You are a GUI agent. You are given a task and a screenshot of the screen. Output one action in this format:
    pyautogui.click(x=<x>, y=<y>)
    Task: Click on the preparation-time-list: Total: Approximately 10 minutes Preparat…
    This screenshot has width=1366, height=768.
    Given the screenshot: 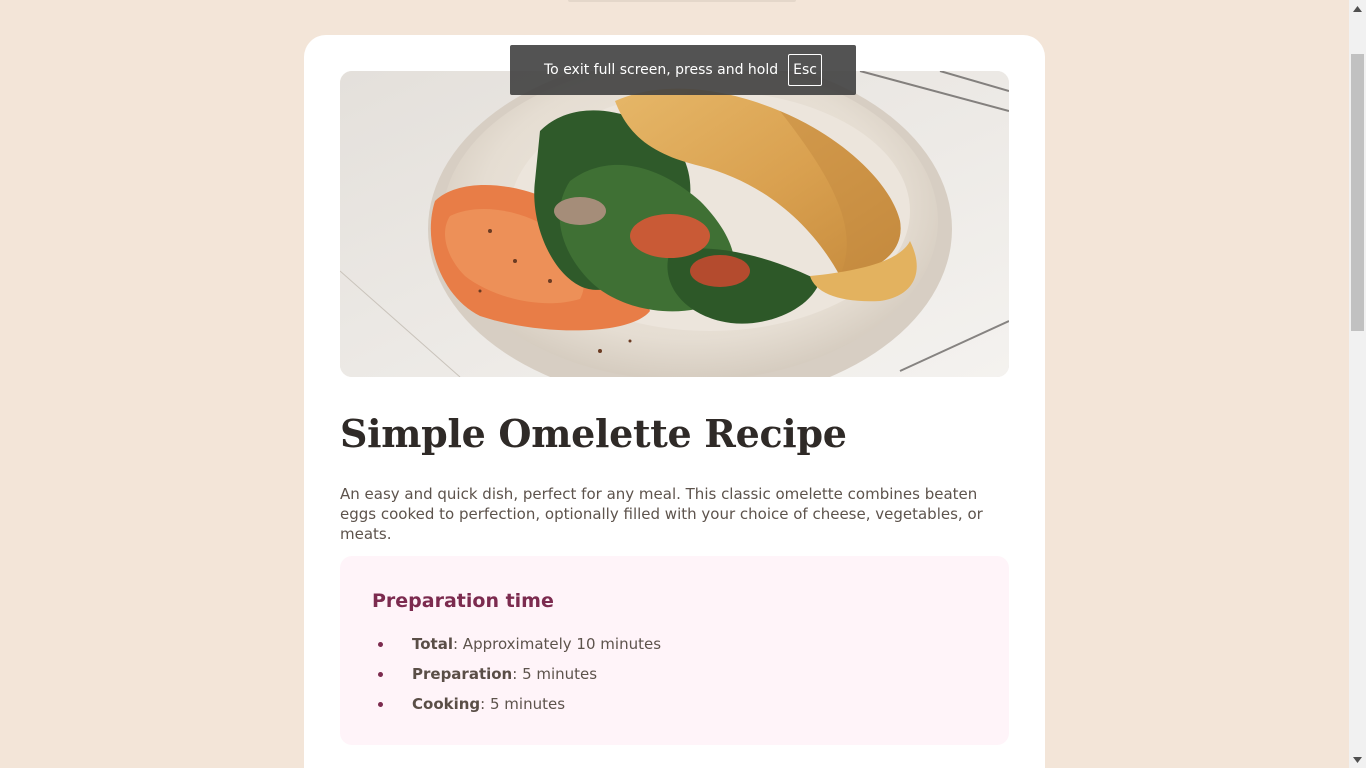 What is the action you would take?
    pyautogui.click(x=516, y=674)
    